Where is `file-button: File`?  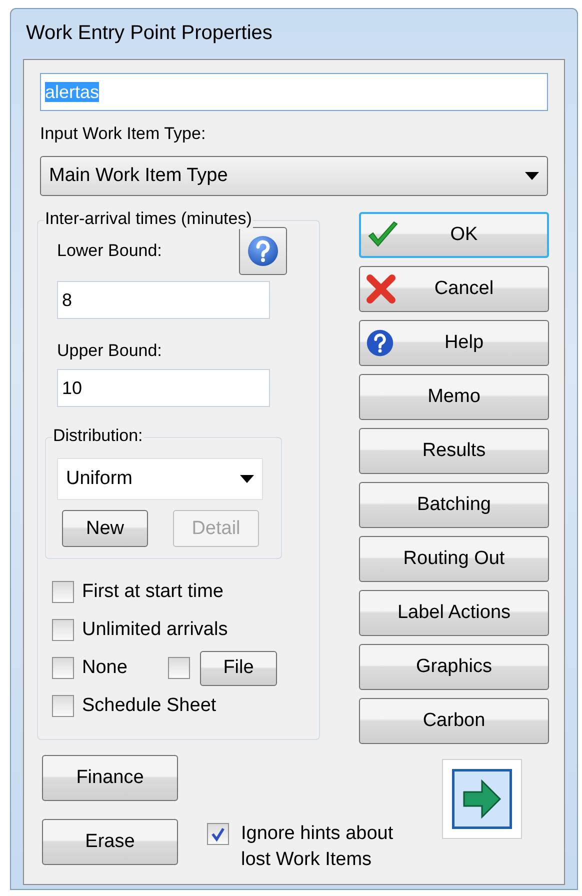
file-button: File is located at coordinates (238, 668).